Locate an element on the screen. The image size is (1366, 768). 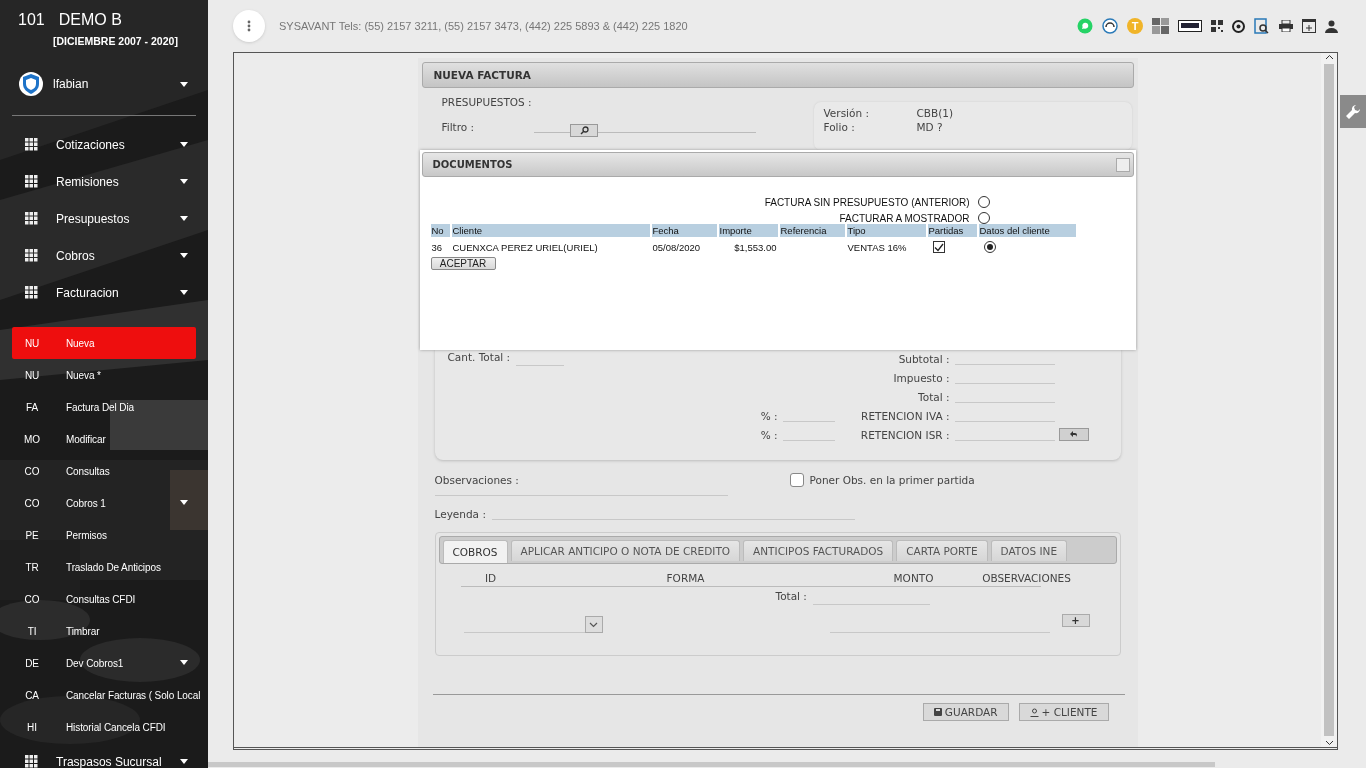
undo-icon is located at coordinates (1073, 434).